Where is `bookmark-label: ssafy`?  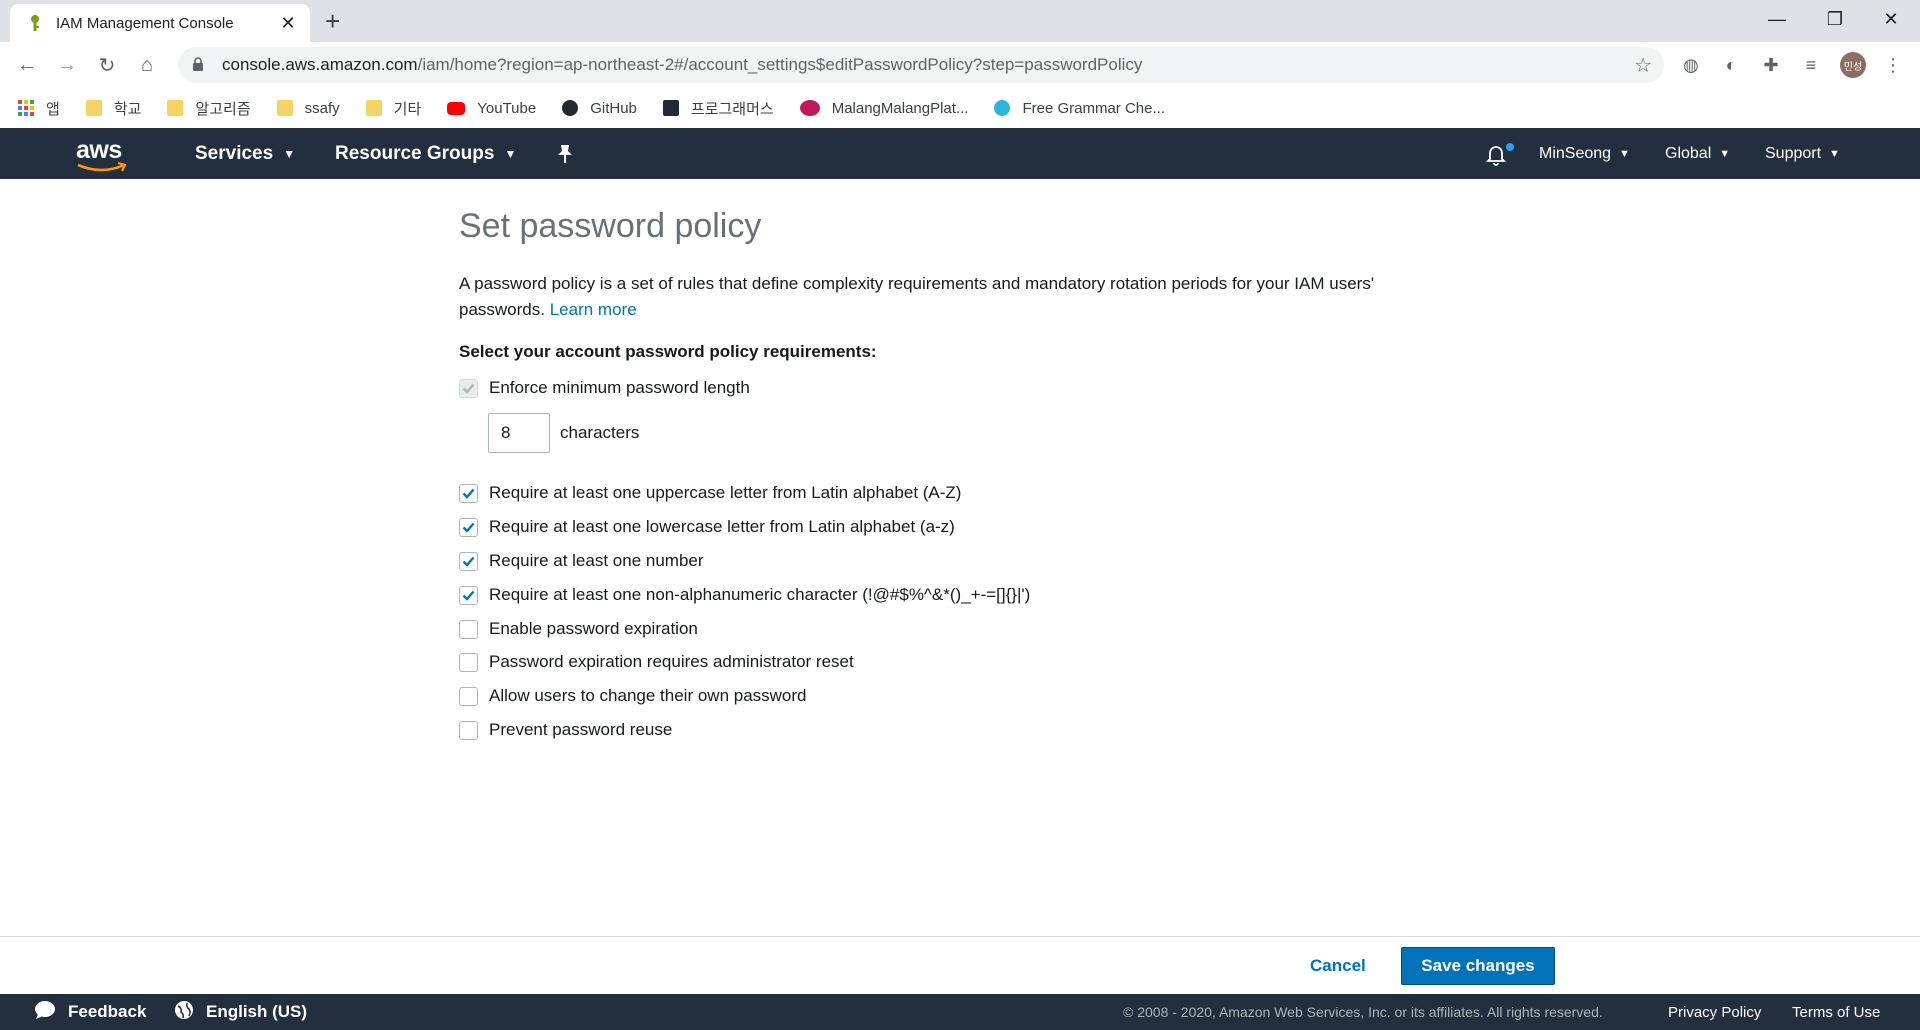
bookmark-label: ssafy is located at coordinates (322, 108).